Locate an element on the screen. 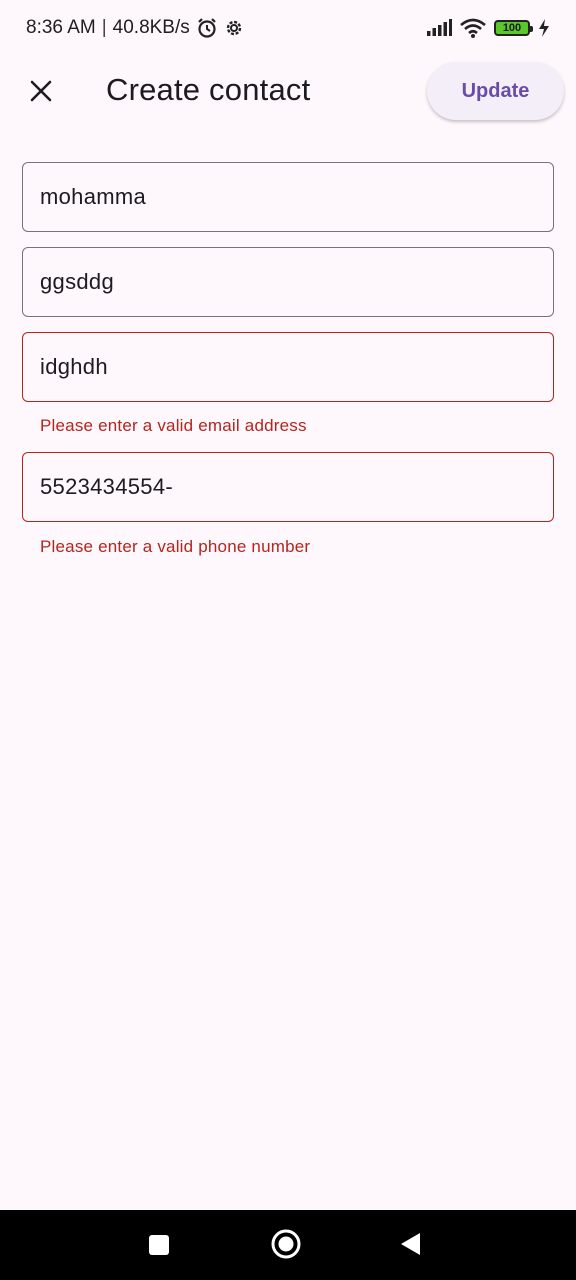  recents-square-icon is located at coordinates (159, 1245).